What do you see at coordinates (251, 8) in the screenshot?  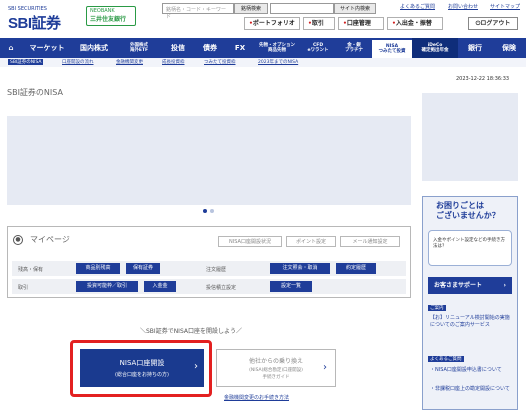 I see `stock-search-button: 銘柄検索` at bounding box center [251, 8].